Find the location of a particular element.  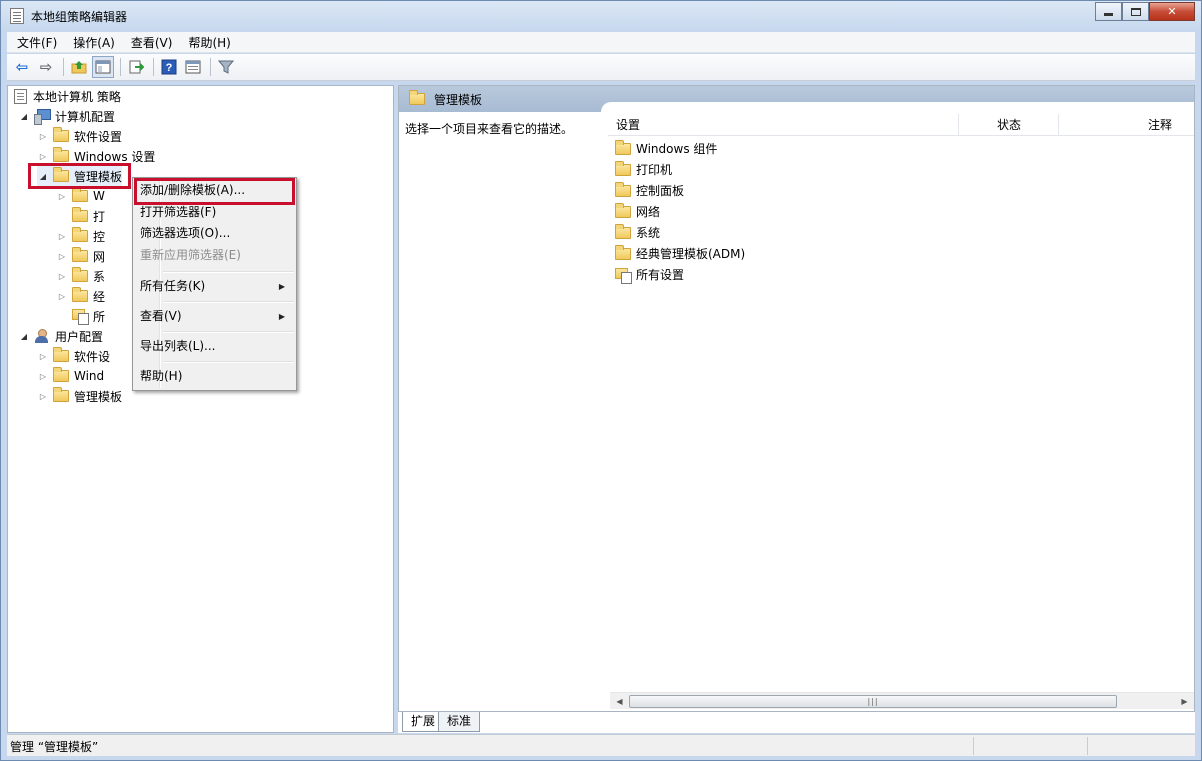

back-button: ⇦ is located at coordinates (22, 67).